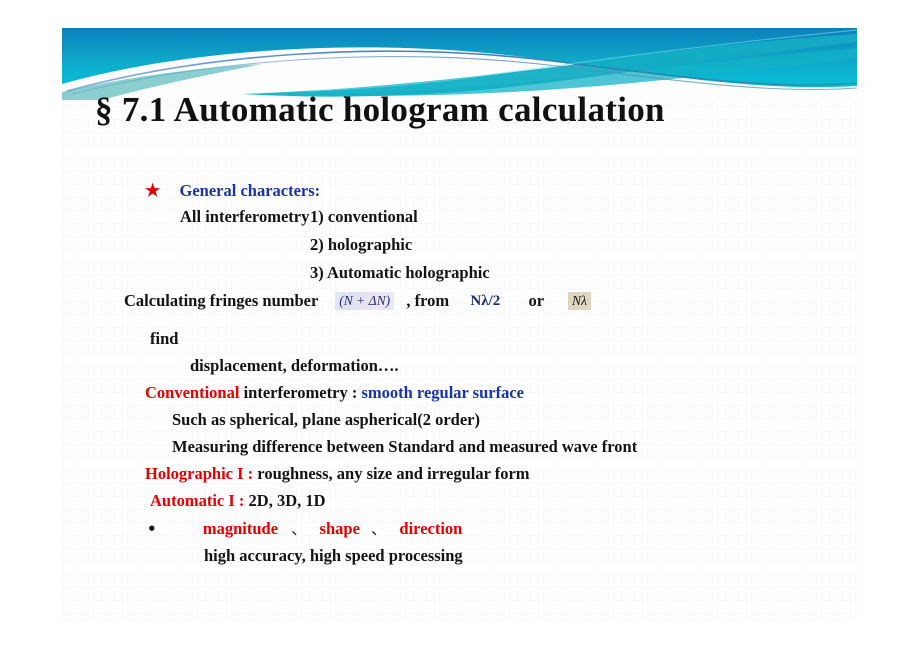 Image resolution: width=920 pixels, height=651 pixels. I want to click on automatic-row: Automatic I : 2D, 3D, 1D, so click(238, 500).